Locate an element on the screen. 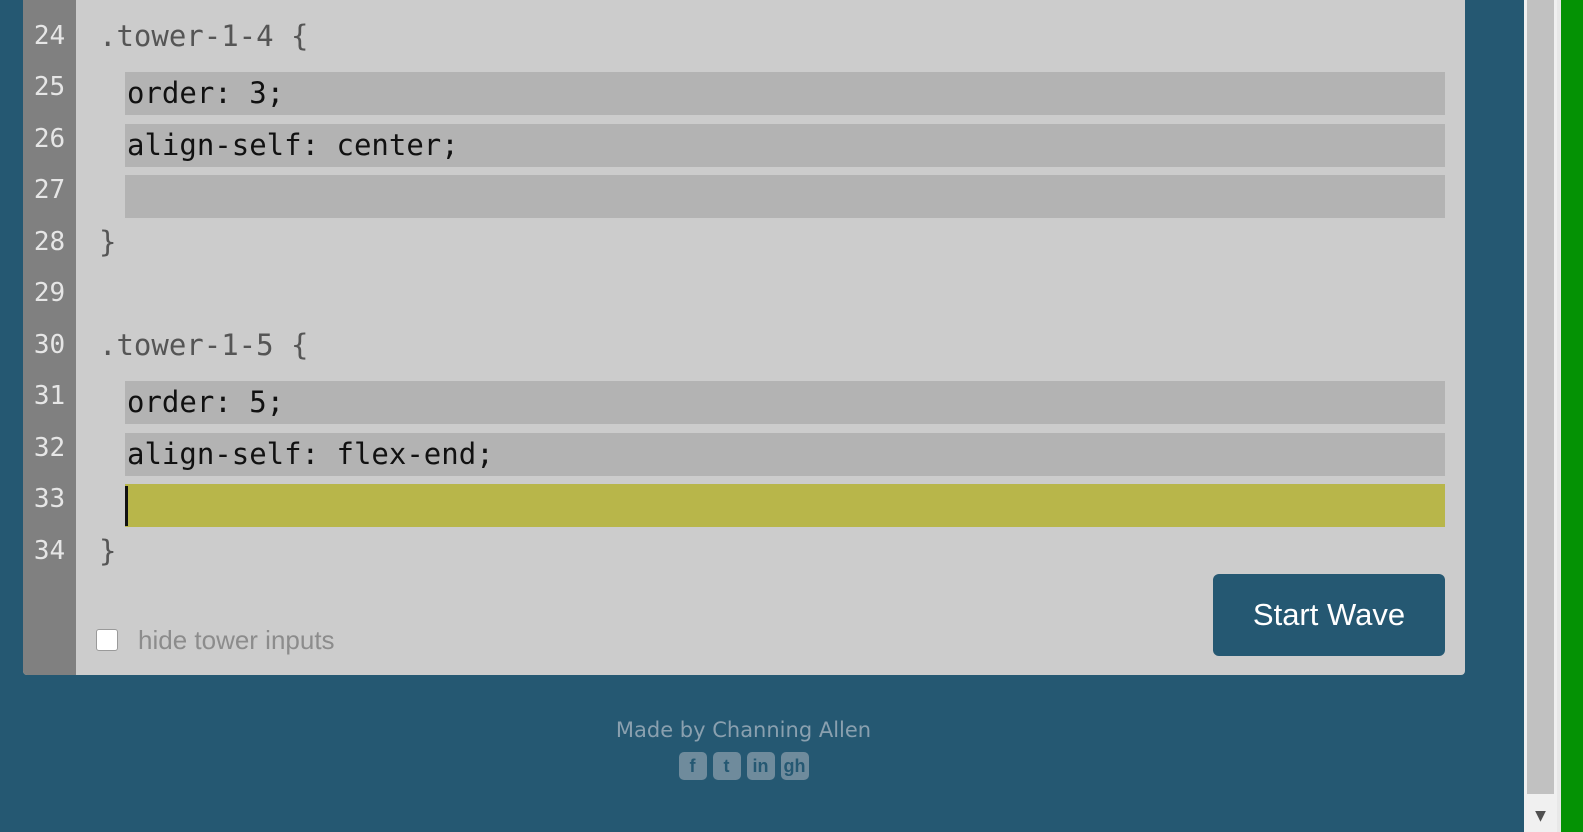 The width and height of the screenshot is (1583, 832). line-number: 25 is located at coordinates (49, 87).